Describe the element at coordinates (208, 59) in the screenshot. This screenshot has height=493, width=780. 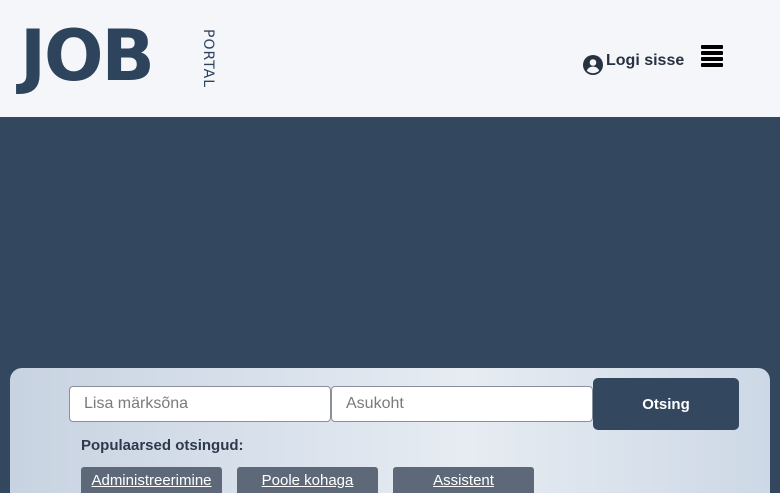
I see `logo-side-text: PORTAL` at that location.